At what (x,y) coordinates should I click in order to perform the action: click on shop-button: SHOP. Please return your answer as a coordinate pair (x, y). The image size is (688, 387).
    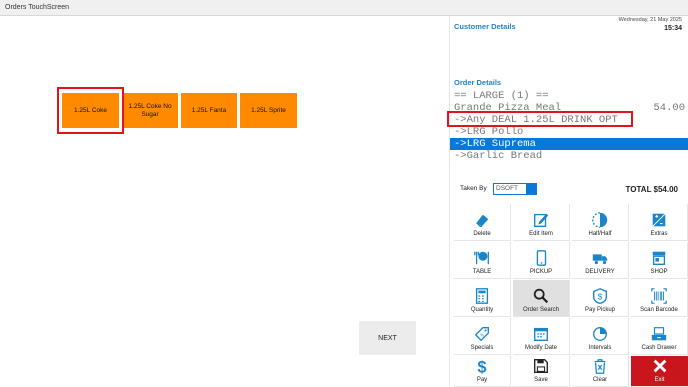
    Looking at the image, I should click on (659, 260).